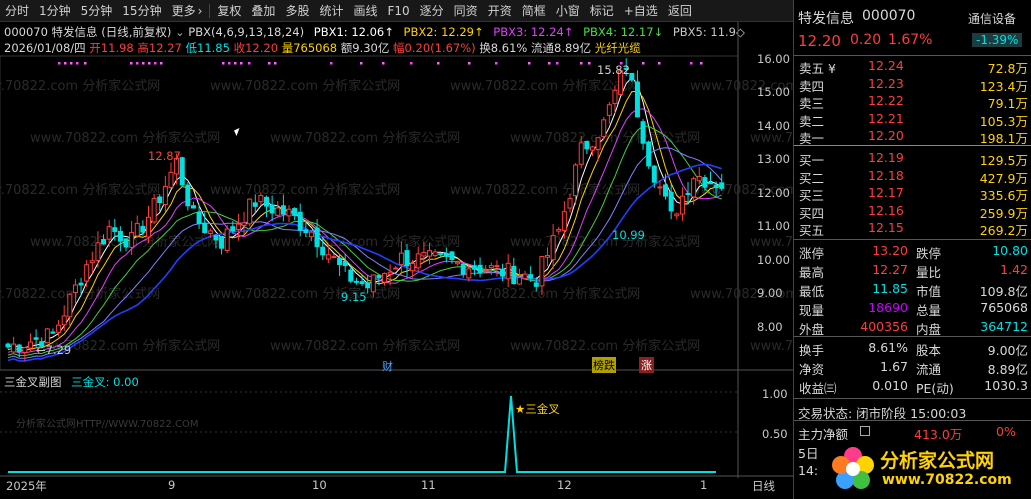 The height and width of the screenshot is (499, 1031). Describe the element at coordinates (865, 431) in the screenshot. I see `expand-icon` at that location.